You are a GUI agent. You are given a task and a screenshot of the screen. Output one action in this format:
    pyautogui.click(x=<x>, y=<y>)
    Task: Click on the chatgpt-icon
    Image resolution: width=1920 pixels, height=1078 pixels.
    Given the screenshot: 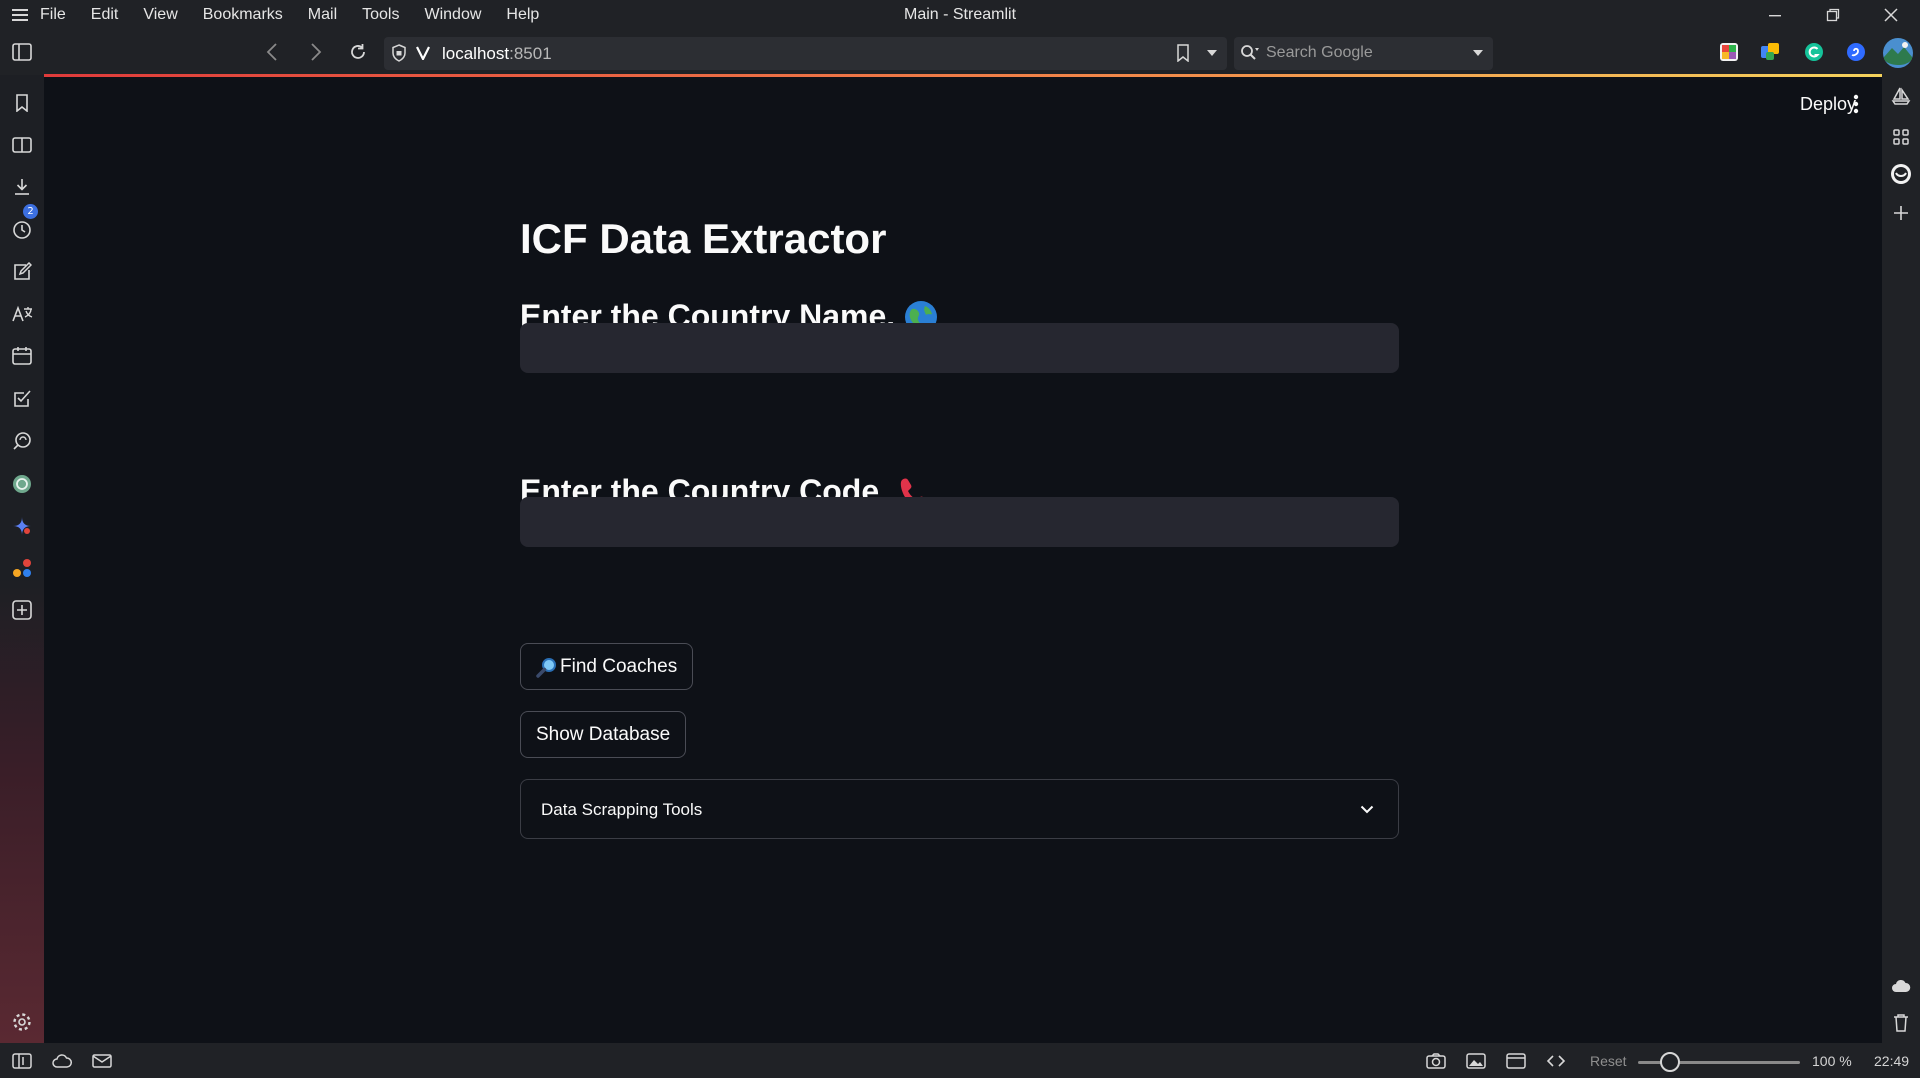 What is the action you would take?
    pyautogui.click(x=22, y=484)
    